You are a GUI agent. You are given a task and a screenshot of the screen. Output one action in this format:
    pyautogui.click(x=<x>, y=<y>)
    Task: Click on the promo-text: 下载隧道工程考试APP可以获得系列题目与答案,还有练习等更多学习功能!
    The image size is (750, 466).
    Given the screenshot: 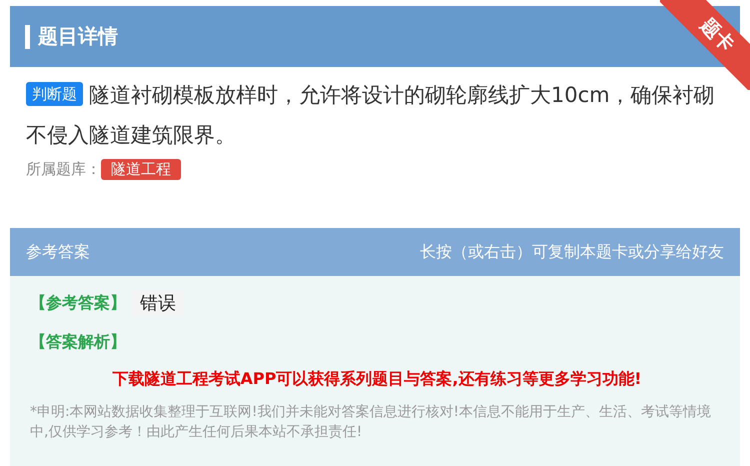 What is the action you would take?
    pyautogui.click(x=377, y=379)
    